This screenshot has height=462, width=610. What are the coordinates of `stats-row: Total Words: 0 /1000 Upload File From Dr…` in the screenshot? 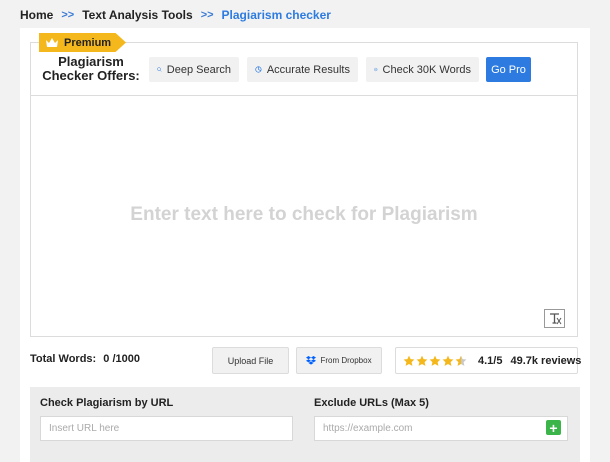 It's located at (306, 361).